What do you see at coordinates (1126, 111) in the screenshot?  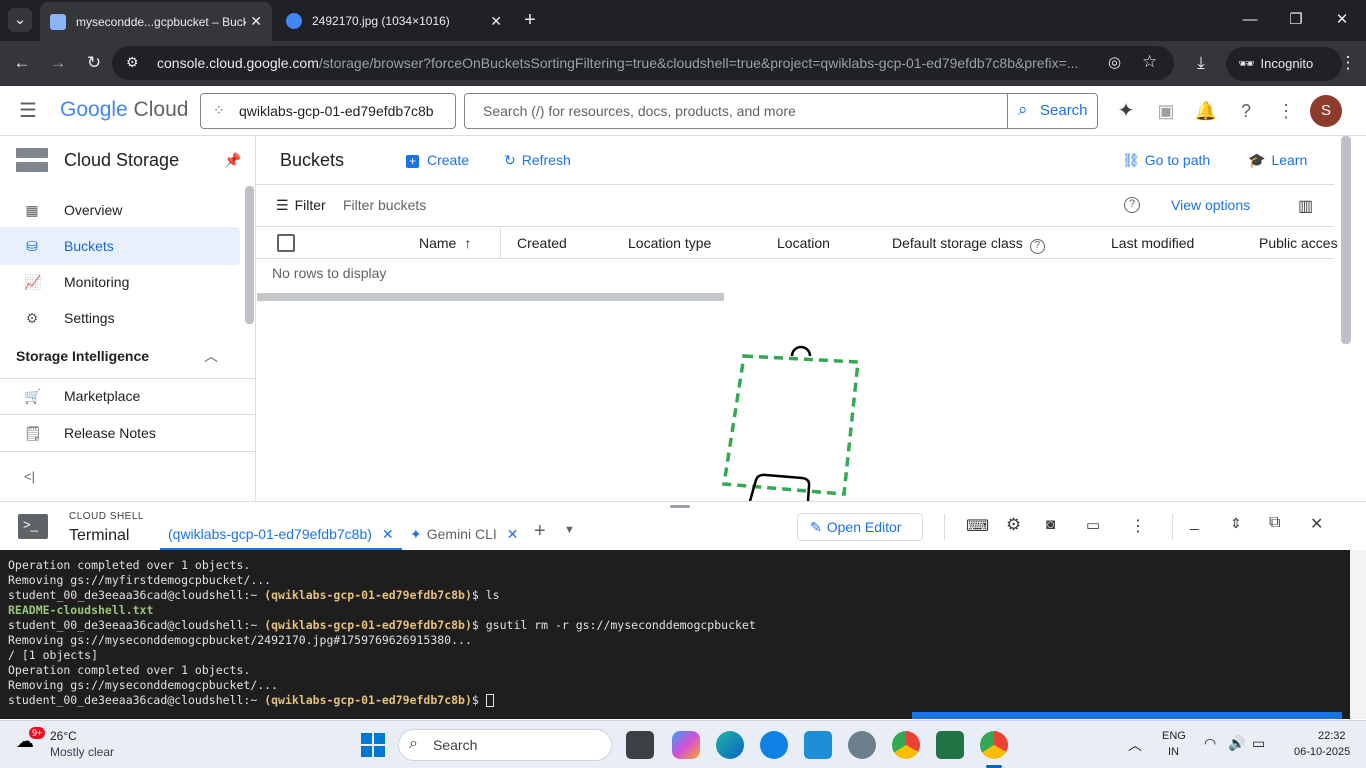 I see `gemini-sparkle-icon: ✦` at bounding box center [1126, 111].